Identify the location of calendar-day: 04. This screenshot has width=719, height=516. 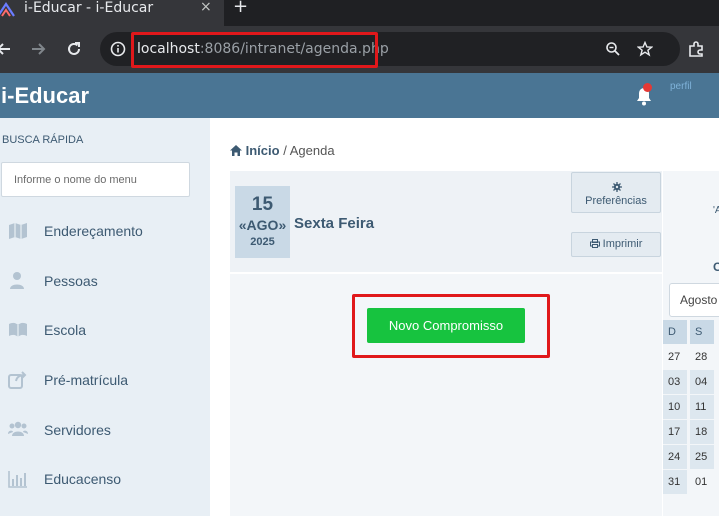
(702, 382).